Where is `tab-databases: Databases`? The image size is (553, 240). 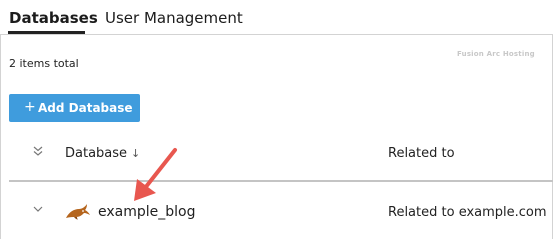
tab-databases: Databases is located at coordinates (53, 18).